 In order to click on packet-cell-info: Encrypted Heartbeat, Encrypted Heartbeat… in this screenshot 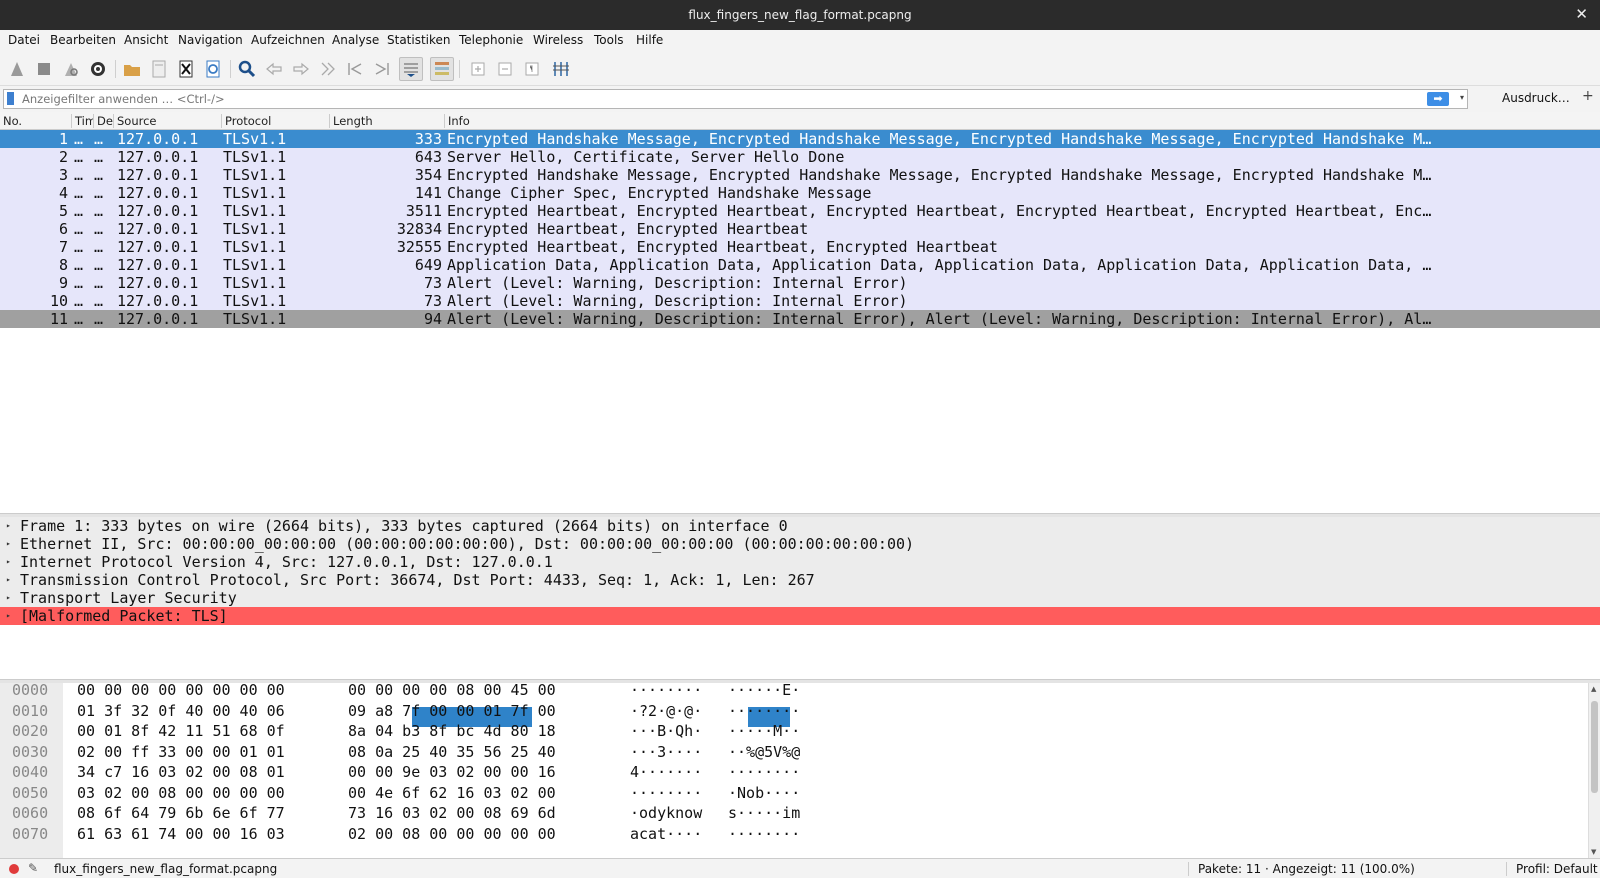, I will do `click(722, 247)`.